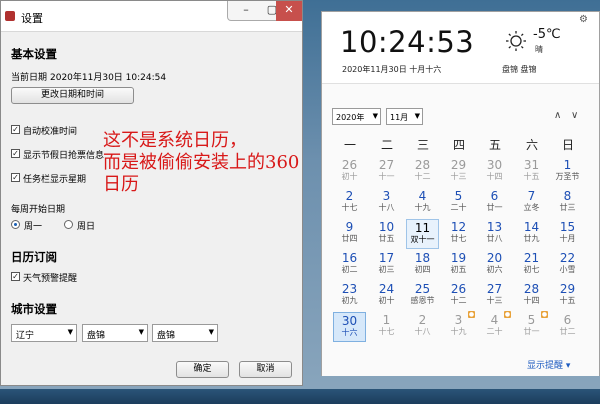 This screenshot has width=600, height=404. I want to click on current-date-label: 当前日期, so click(29, 78).